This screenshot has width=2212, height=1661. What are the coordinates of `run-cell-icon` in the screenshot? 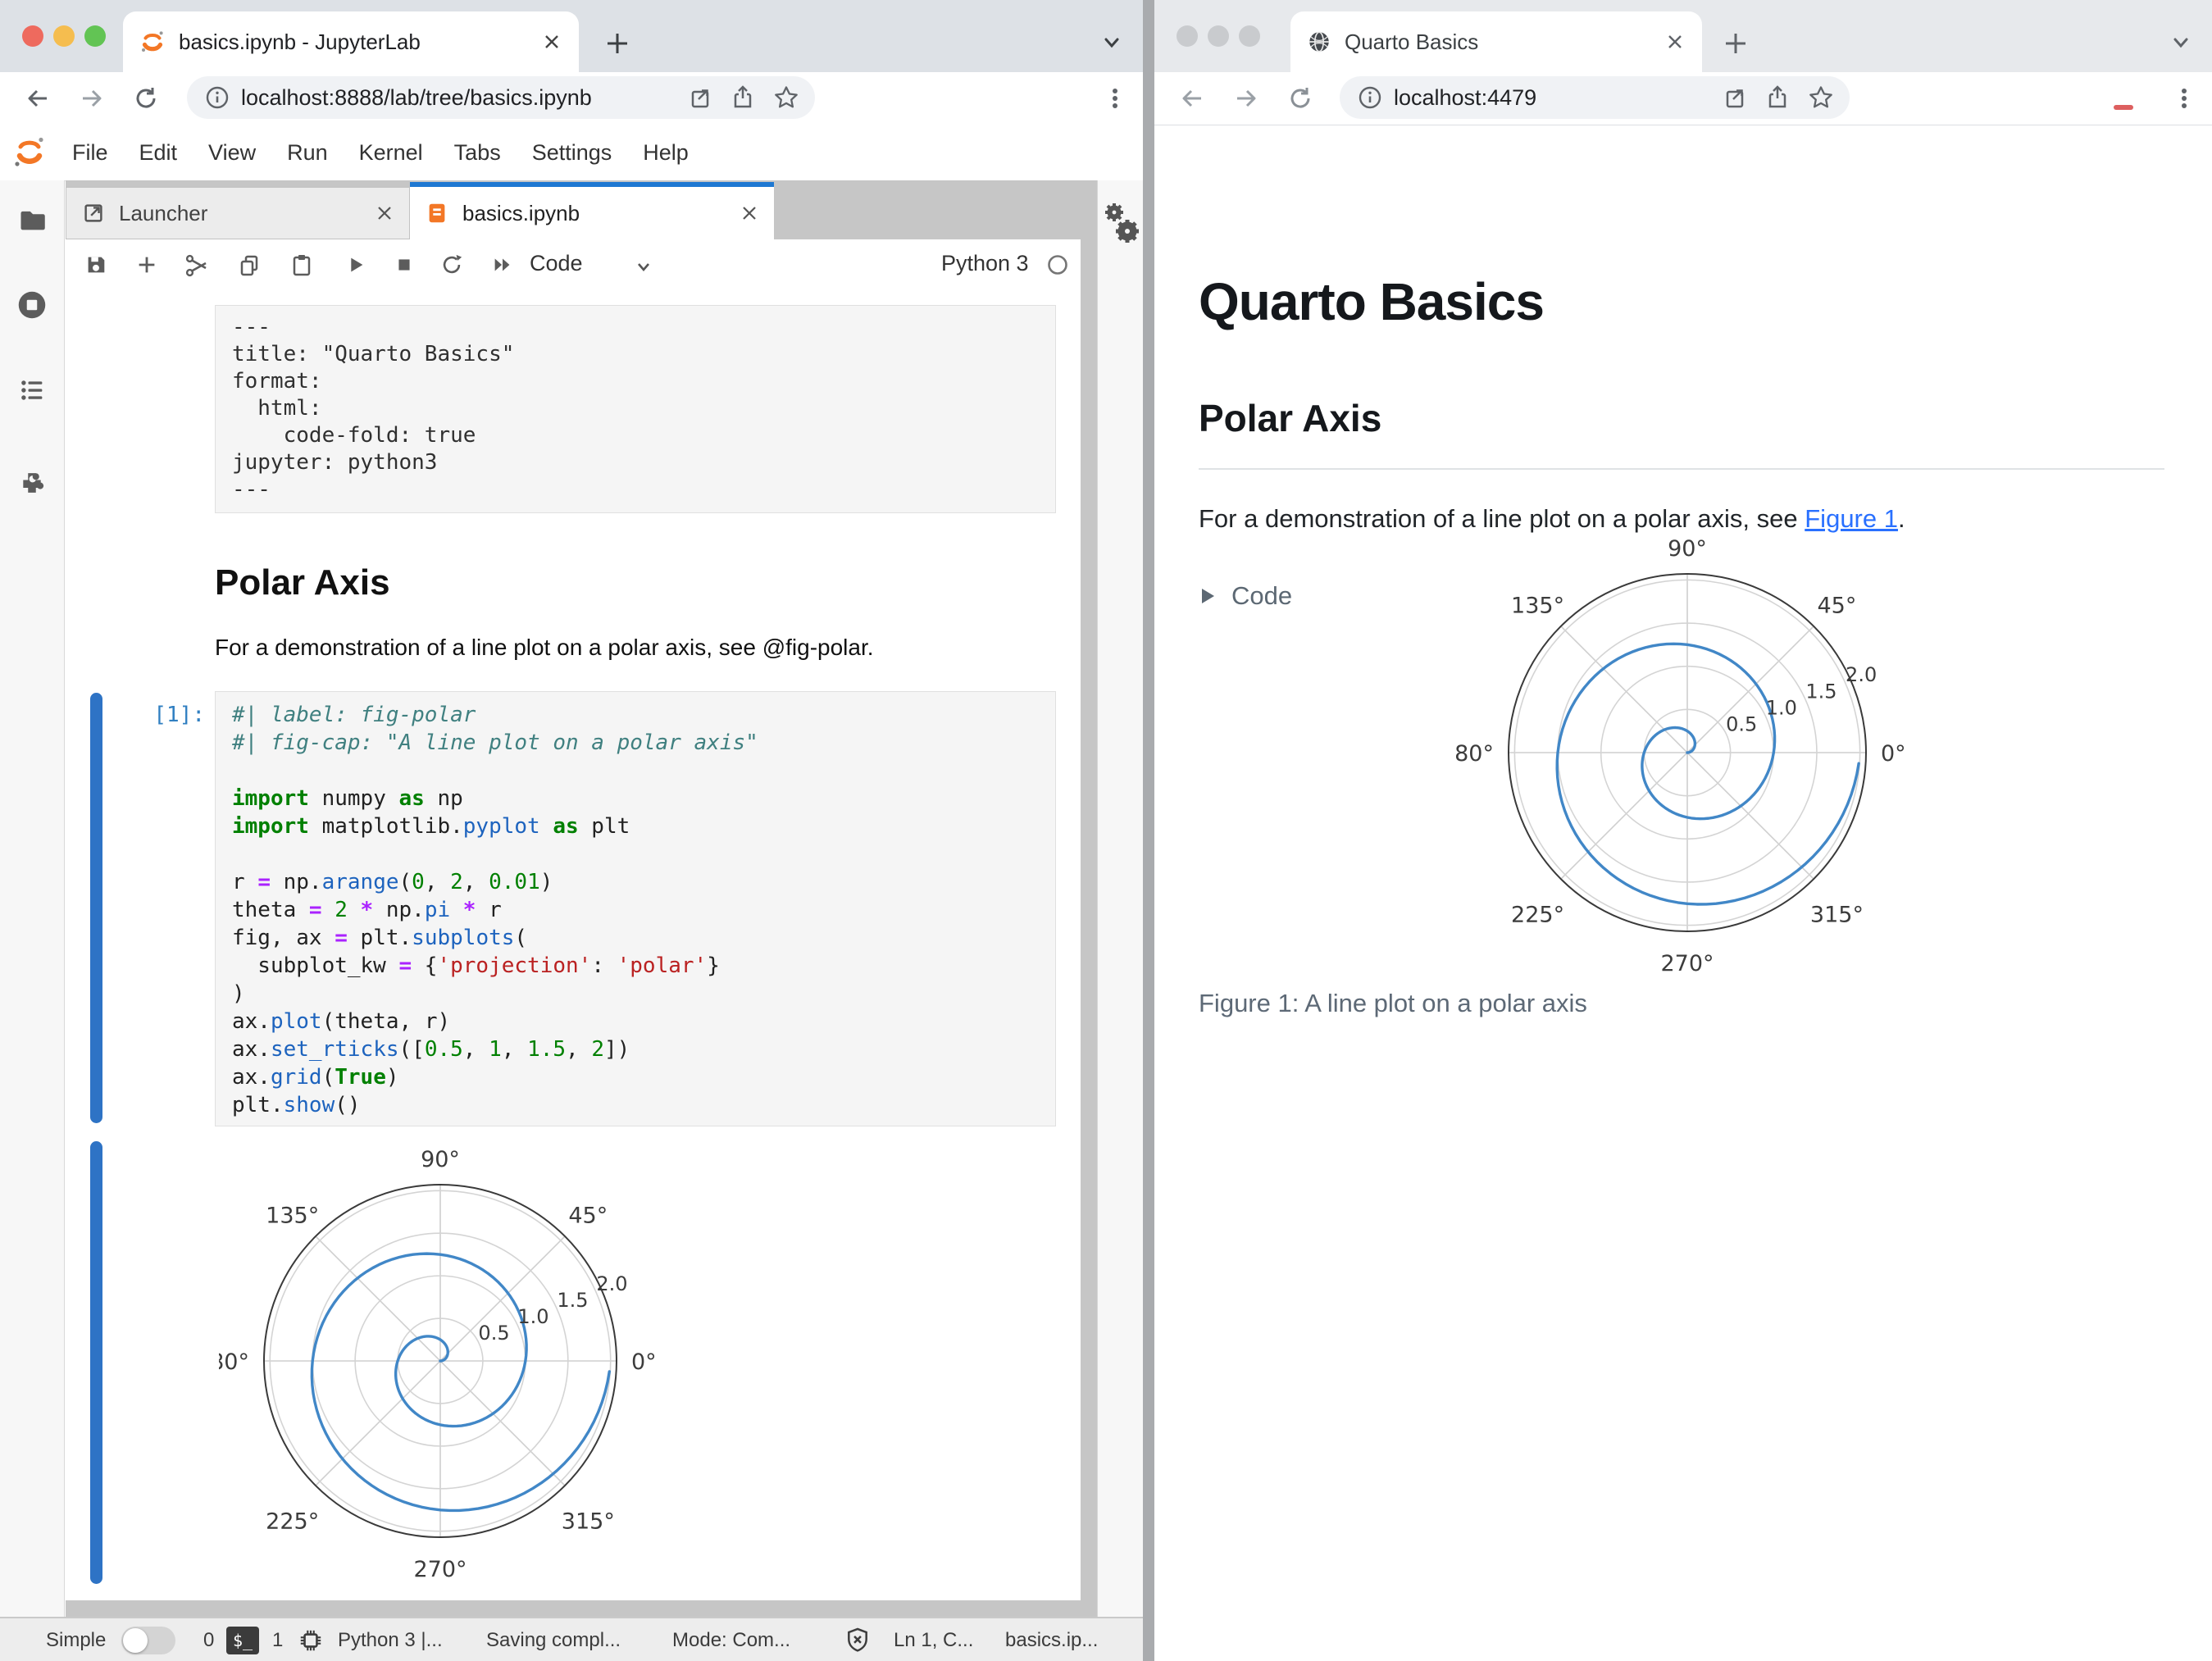 It's located at (355, 265).